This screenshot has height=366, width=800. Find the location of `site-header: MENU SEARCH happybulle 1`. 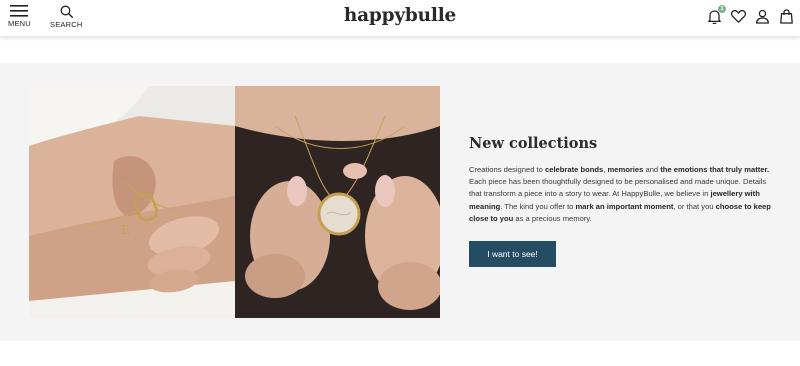

site-header: MENU SEARCH happybulle 1 is located at coordinates (400, 18).